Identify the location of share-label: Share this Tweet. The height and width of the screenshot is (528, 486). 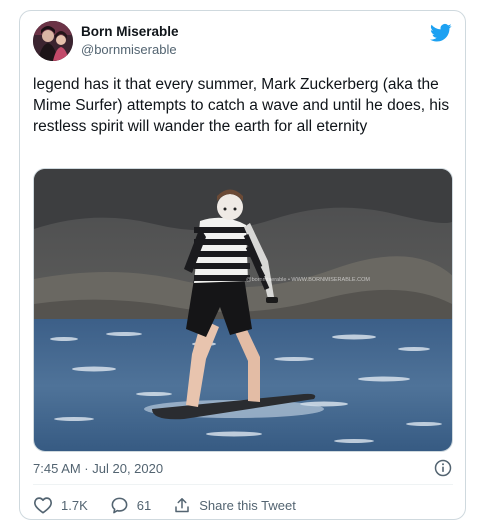
(247, 505).